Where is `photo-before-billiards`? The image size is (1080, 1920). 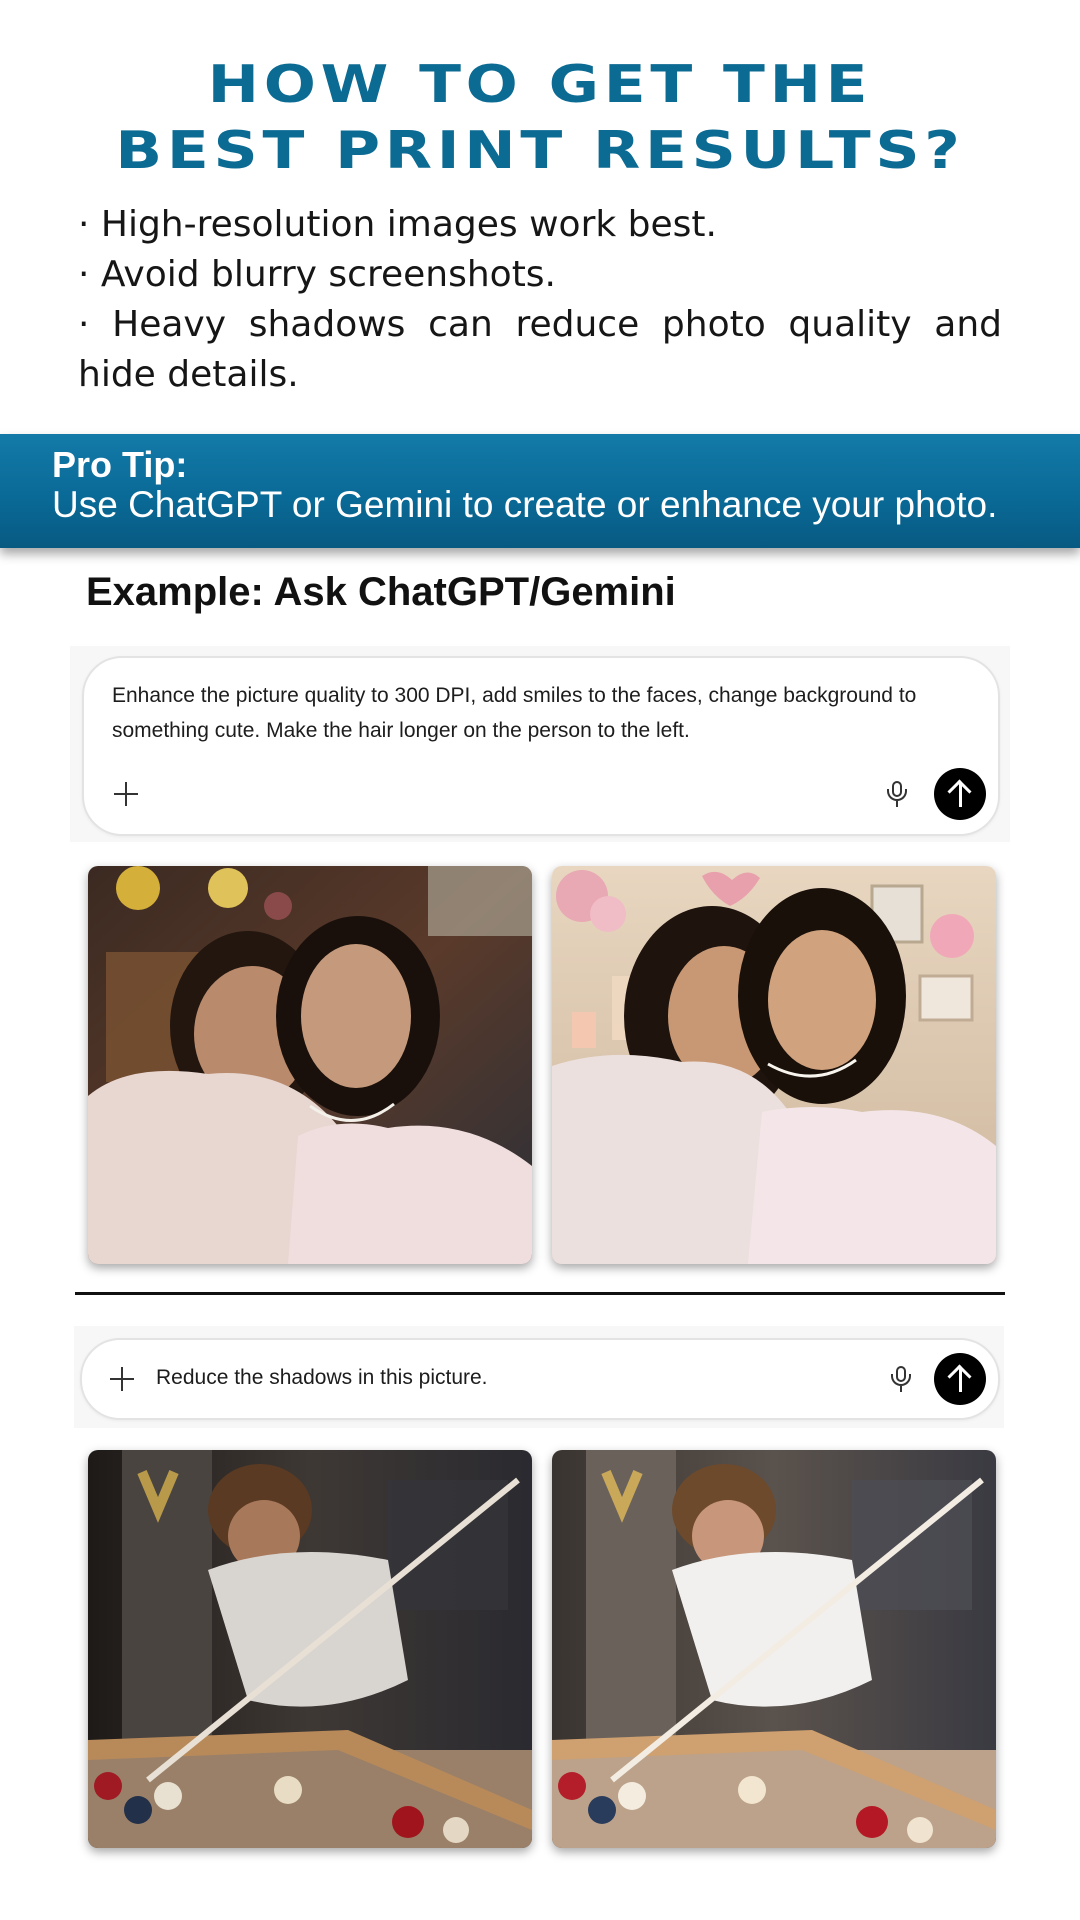
photo-before-billiards is located at coordinates (310, 1649).